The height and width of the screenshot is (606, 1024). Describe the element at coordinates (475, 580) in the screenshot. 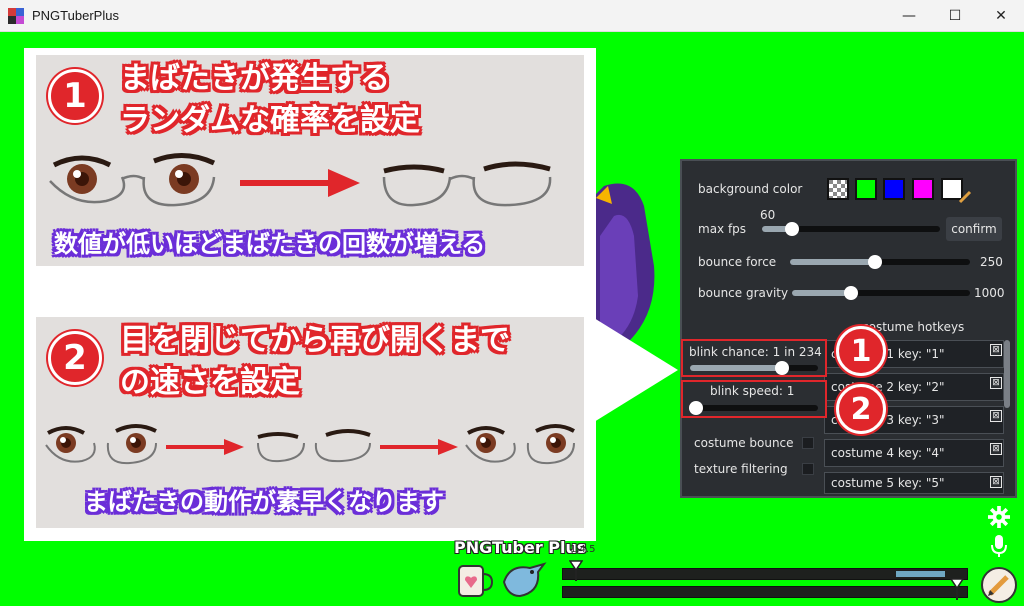

I see `mug-icon` at that location.